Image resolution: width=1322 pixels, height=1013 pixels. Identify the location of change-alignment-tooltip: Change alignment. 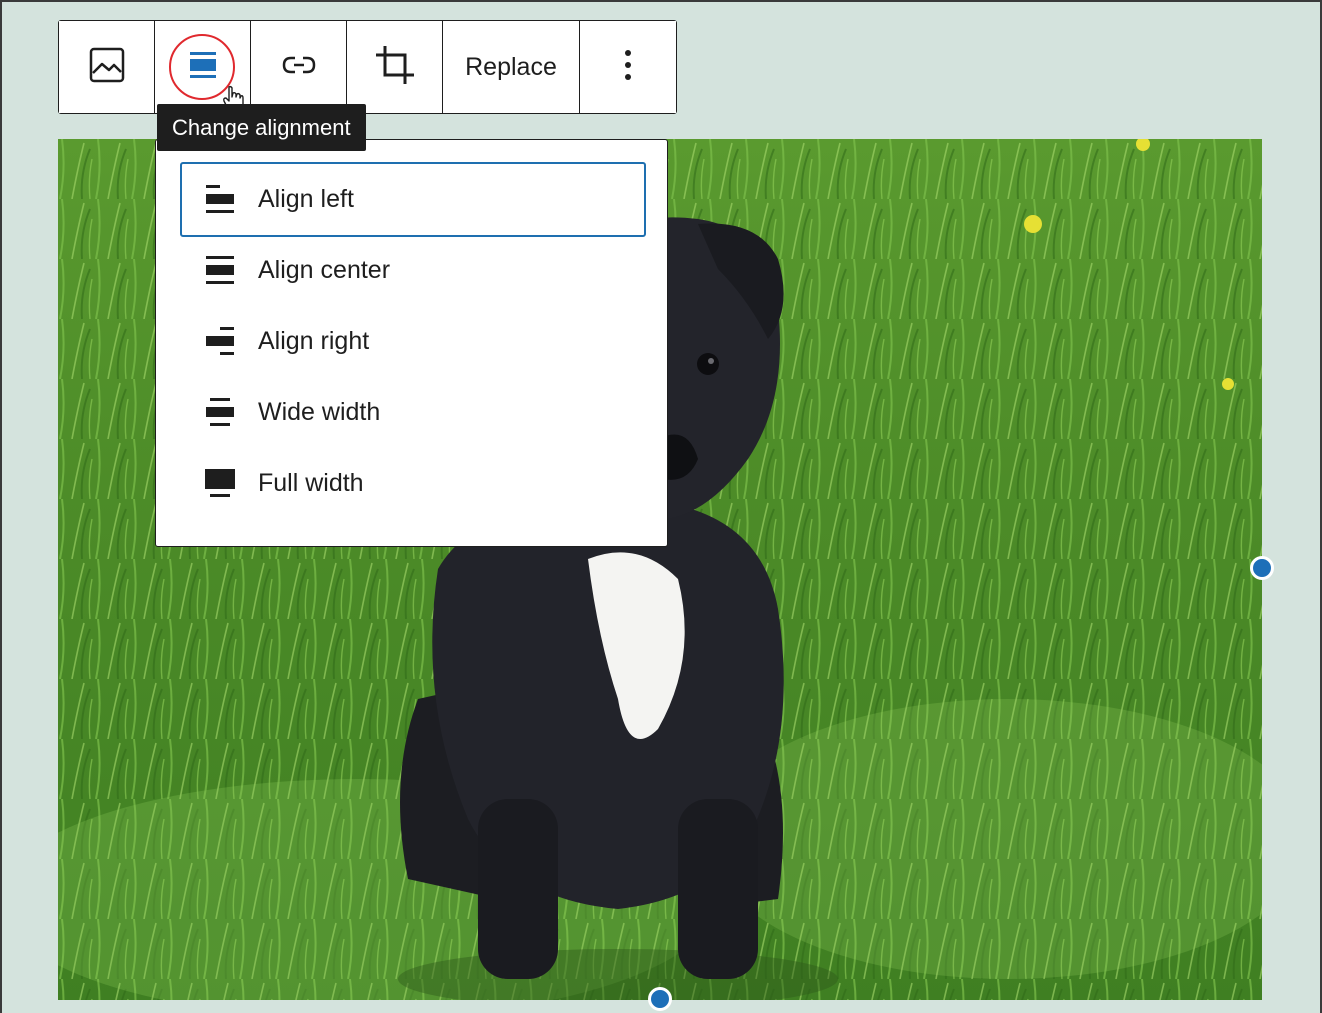
(261, 127).